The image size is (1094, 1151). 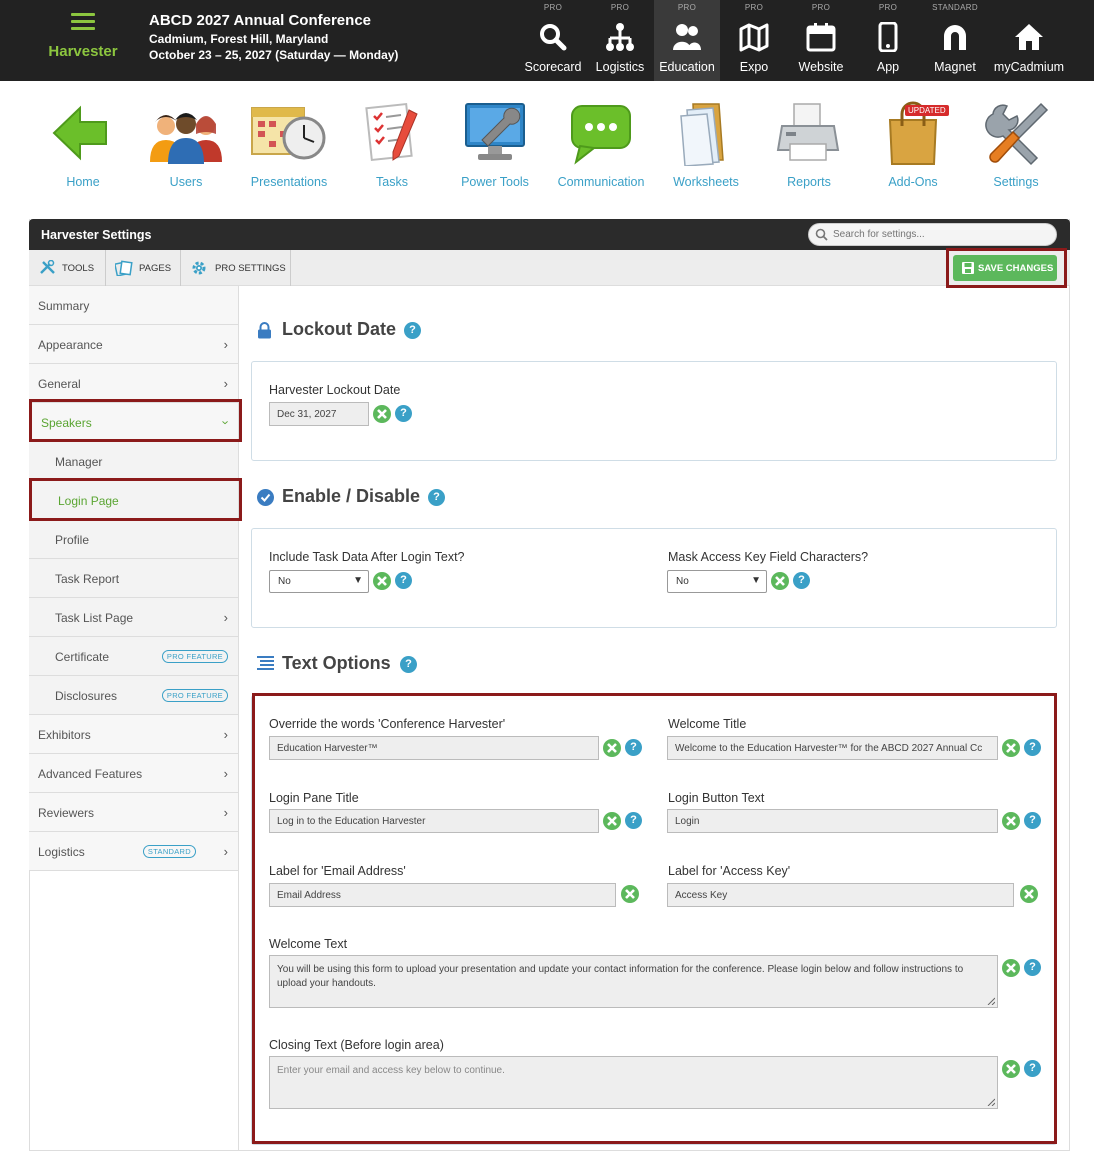 I want to click on sidebar-item-speakers: Speakers ›, so click(x=134, y=422).